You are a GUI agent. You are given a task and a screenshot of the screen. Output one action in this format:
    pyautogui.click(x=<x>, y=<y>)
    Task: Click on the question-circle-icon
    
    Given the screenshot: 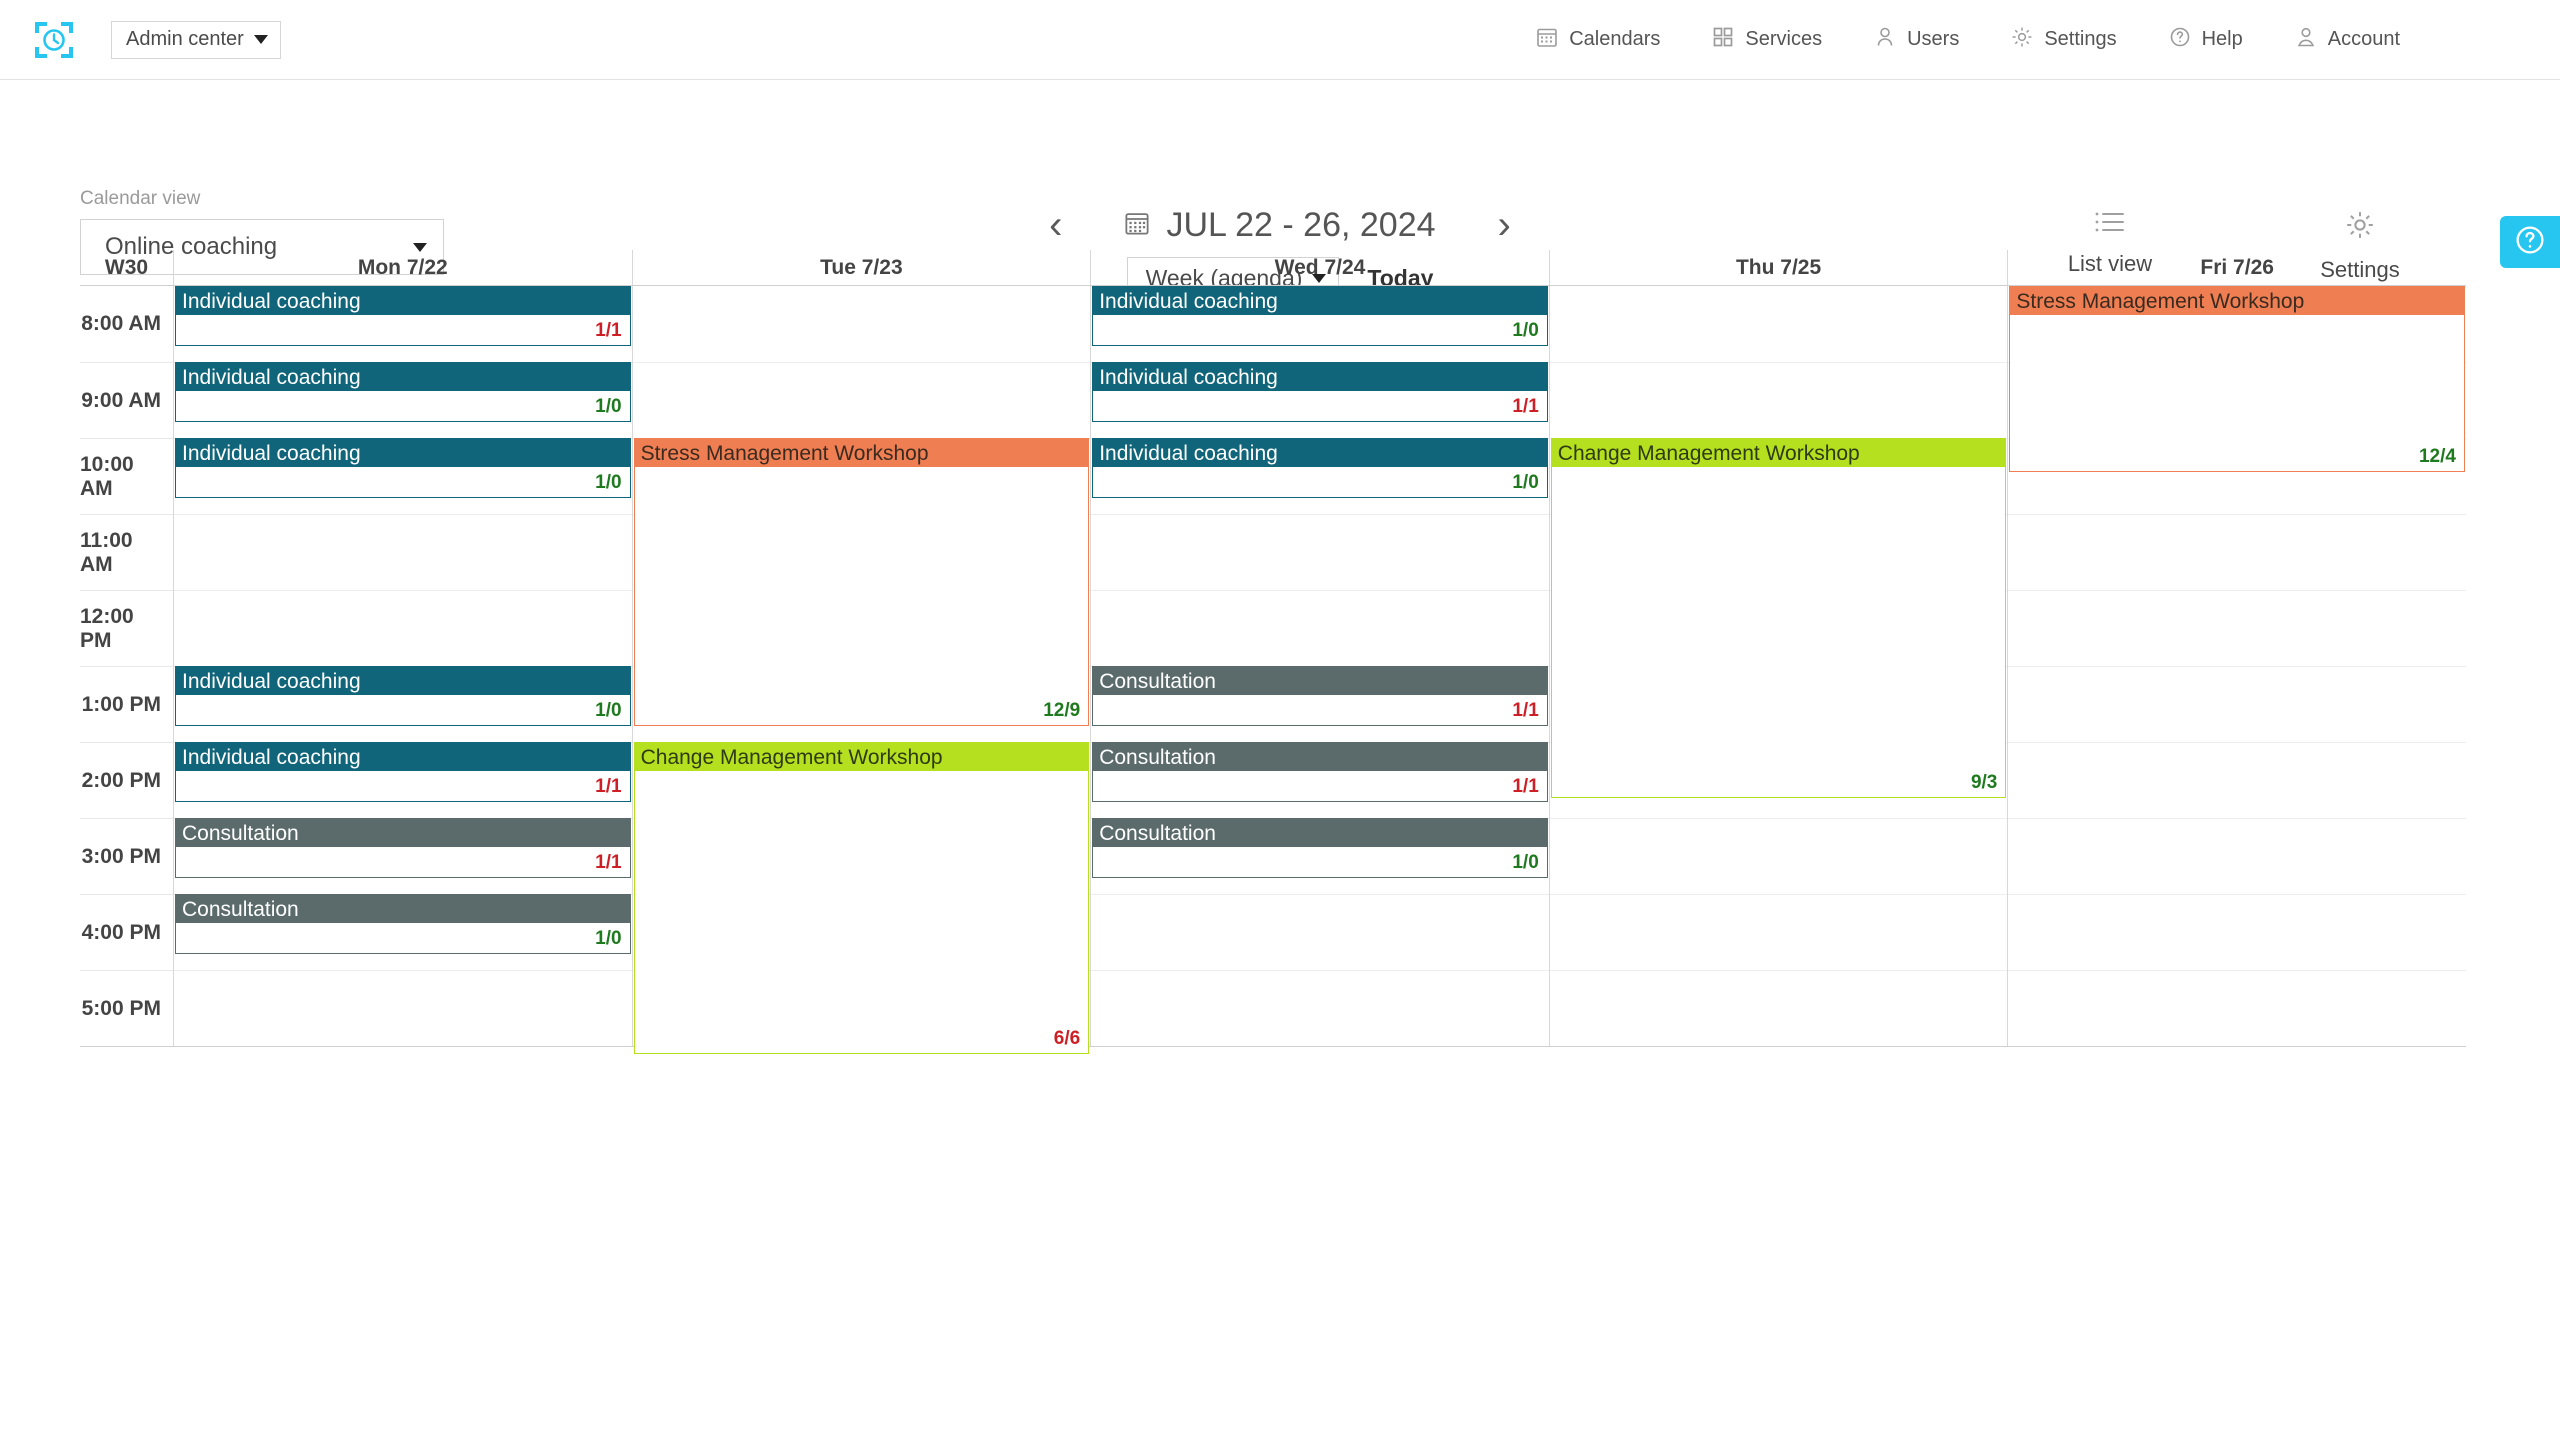 What is the action you would take?
    pyautogui.click(x=2530, y=242)
    